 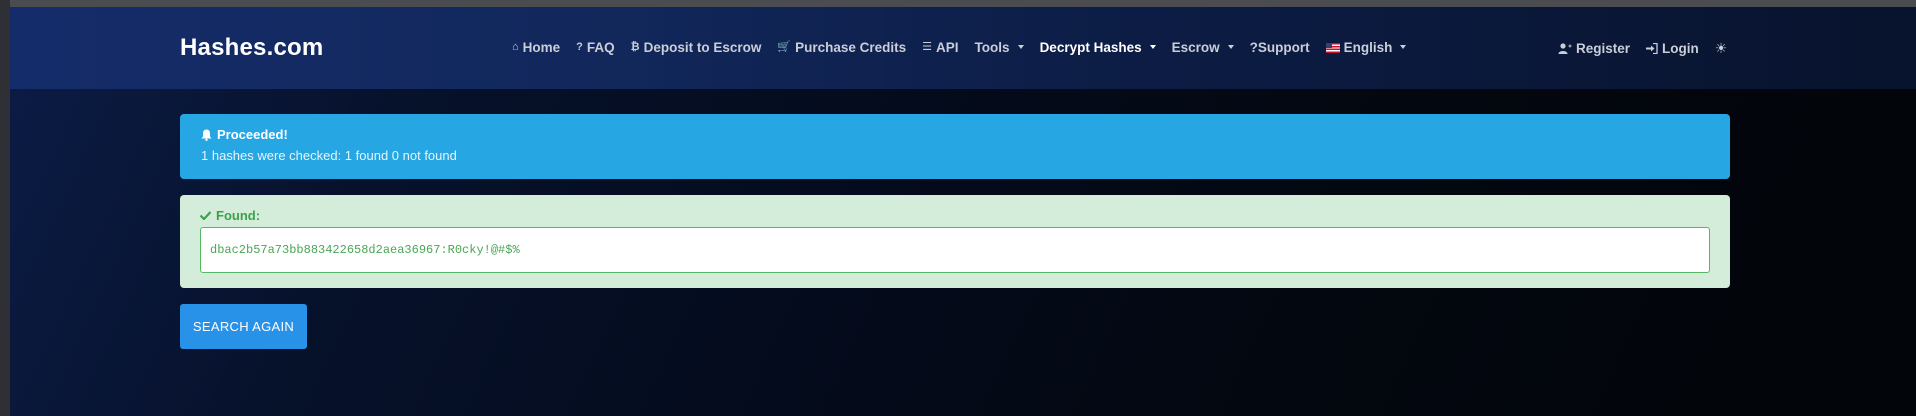 What do you see at coordinates (1283, 47) in the screenshot?
I see `nav-support-label: Support` at bounding box center [1283, 47].